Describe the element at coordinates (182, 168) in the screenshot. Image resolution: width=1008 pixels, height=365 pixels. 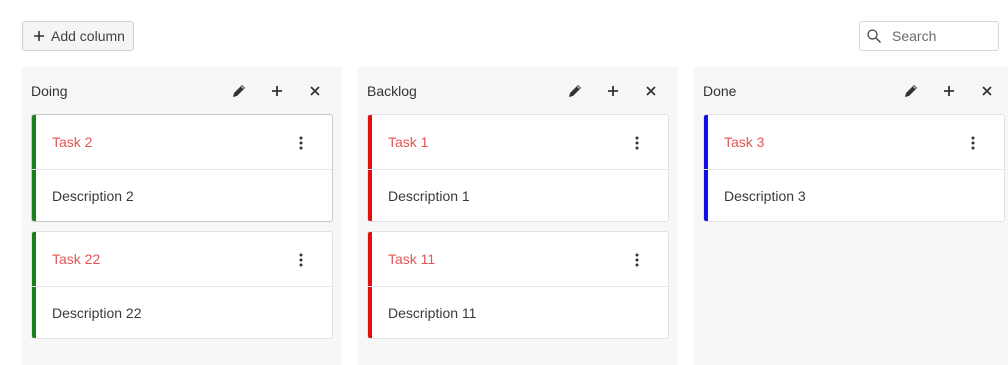
I see `card: Task 2 Description 2` at that location.